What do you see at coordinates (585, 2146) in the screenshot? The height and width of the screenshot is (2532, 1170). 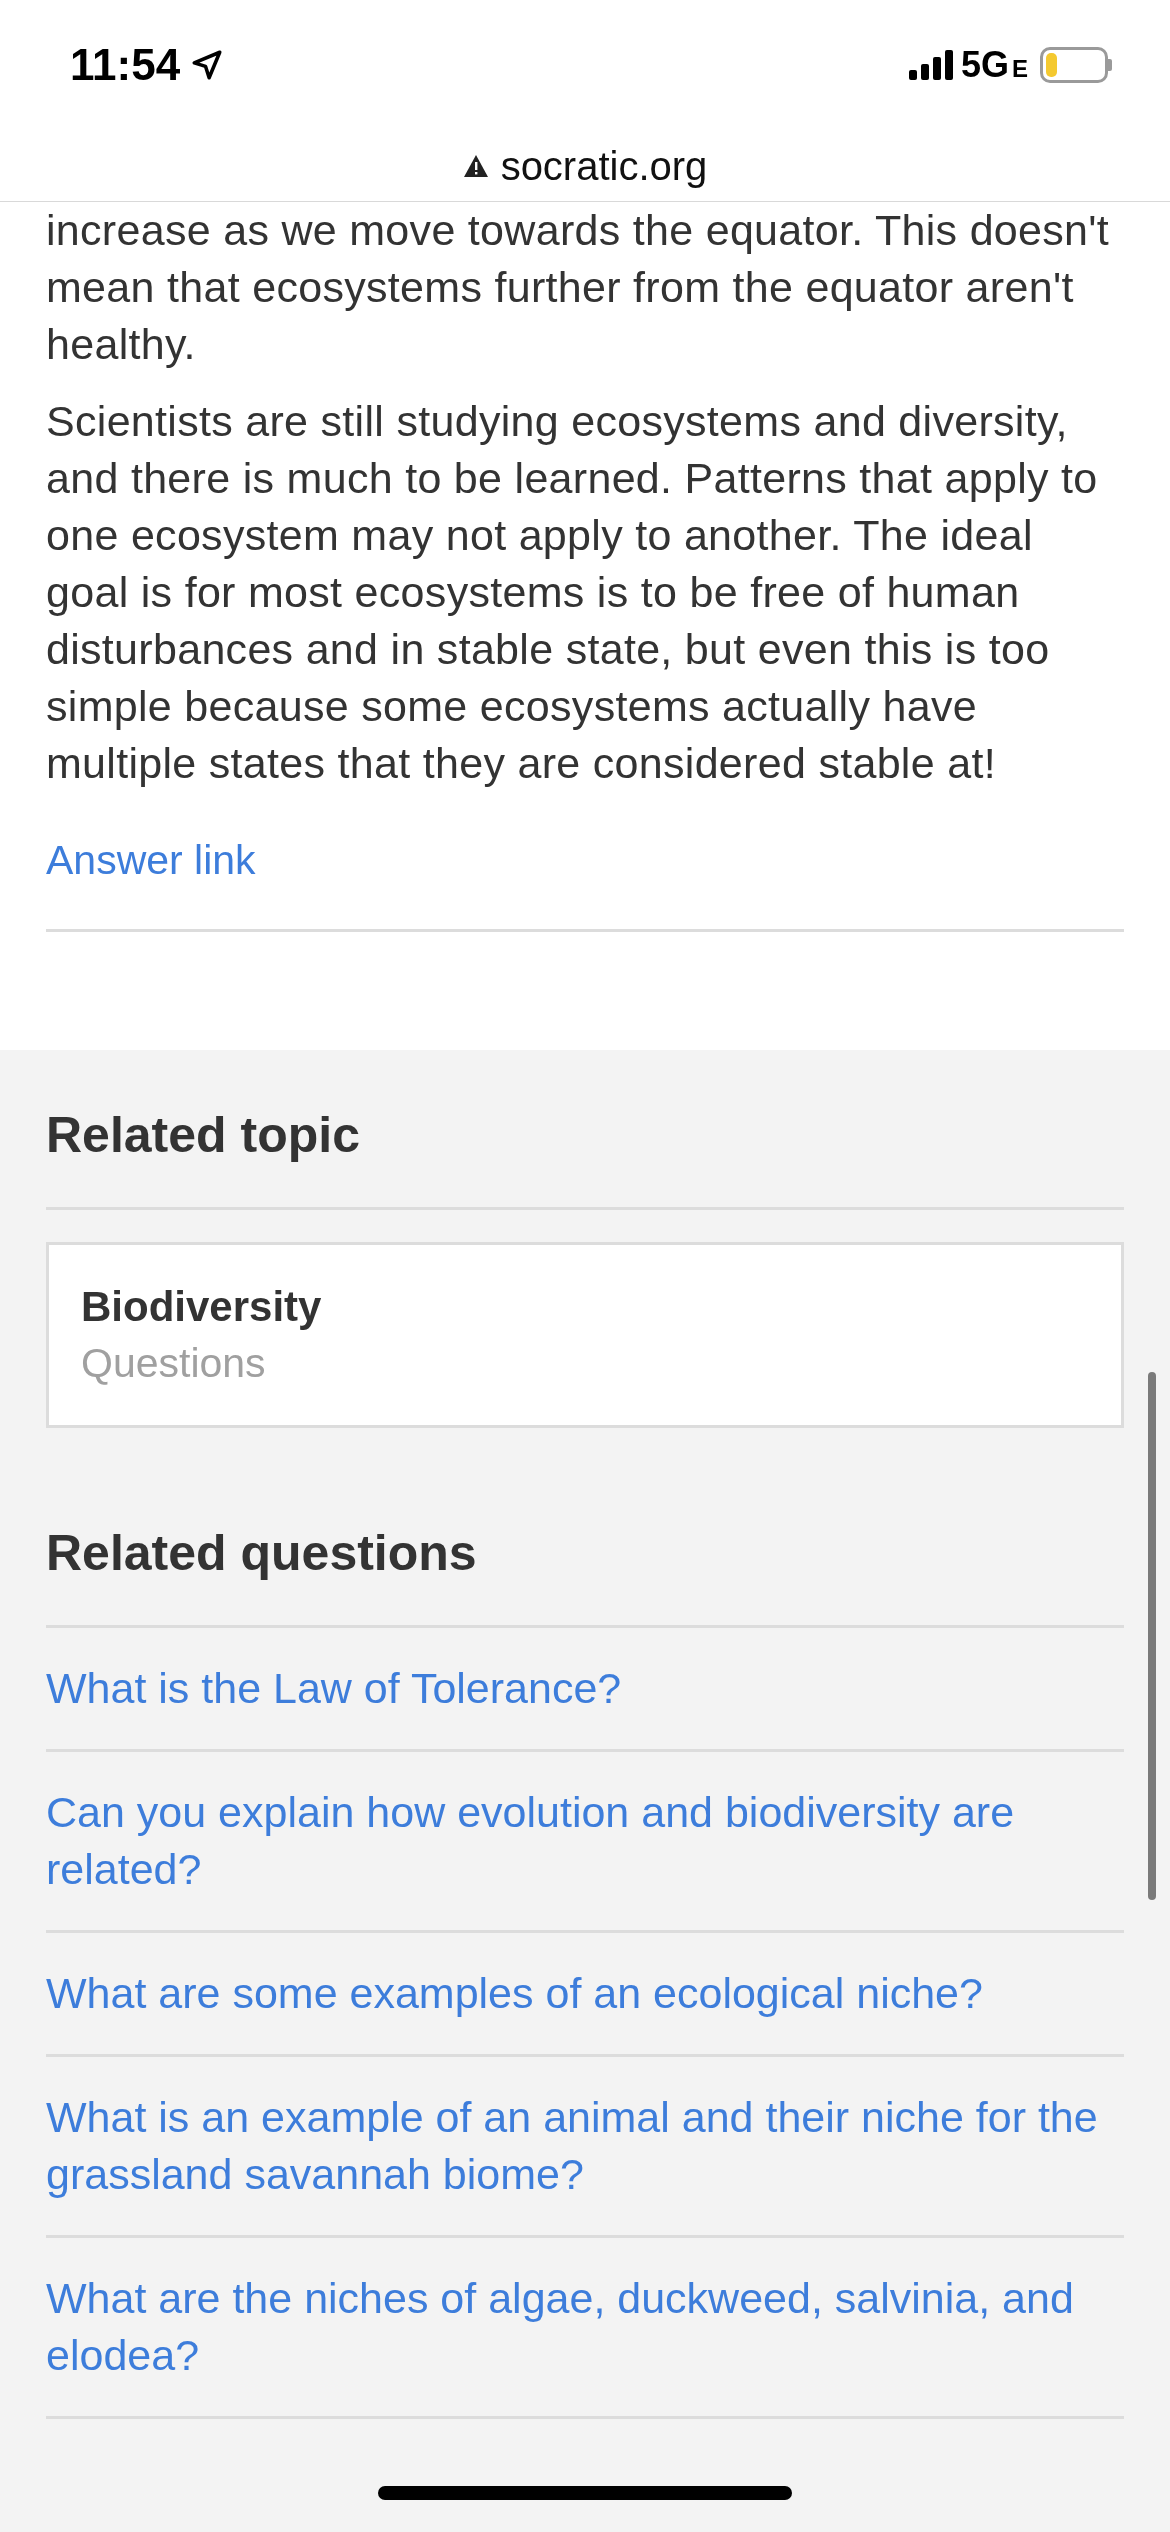 I see `question-link: What is an example of an animal and their niche for the grassland savannah biome?` at bounding box center [585, 2146].